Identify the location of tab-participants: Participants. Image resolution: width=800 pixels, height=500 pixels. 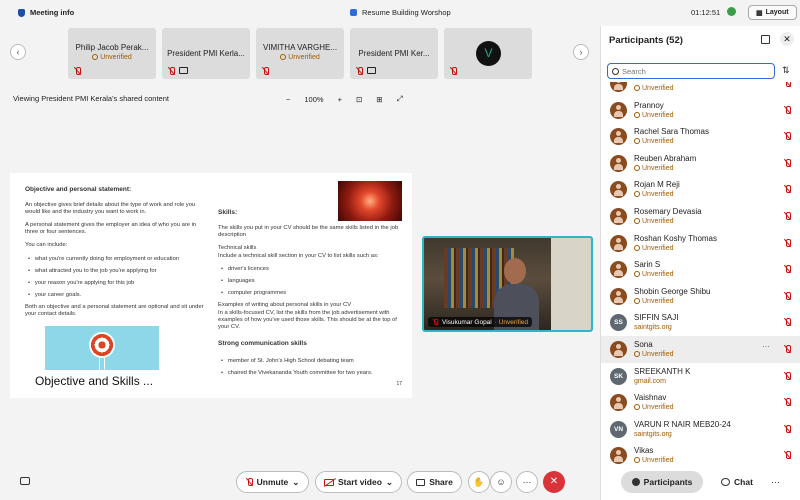
(662, 482).